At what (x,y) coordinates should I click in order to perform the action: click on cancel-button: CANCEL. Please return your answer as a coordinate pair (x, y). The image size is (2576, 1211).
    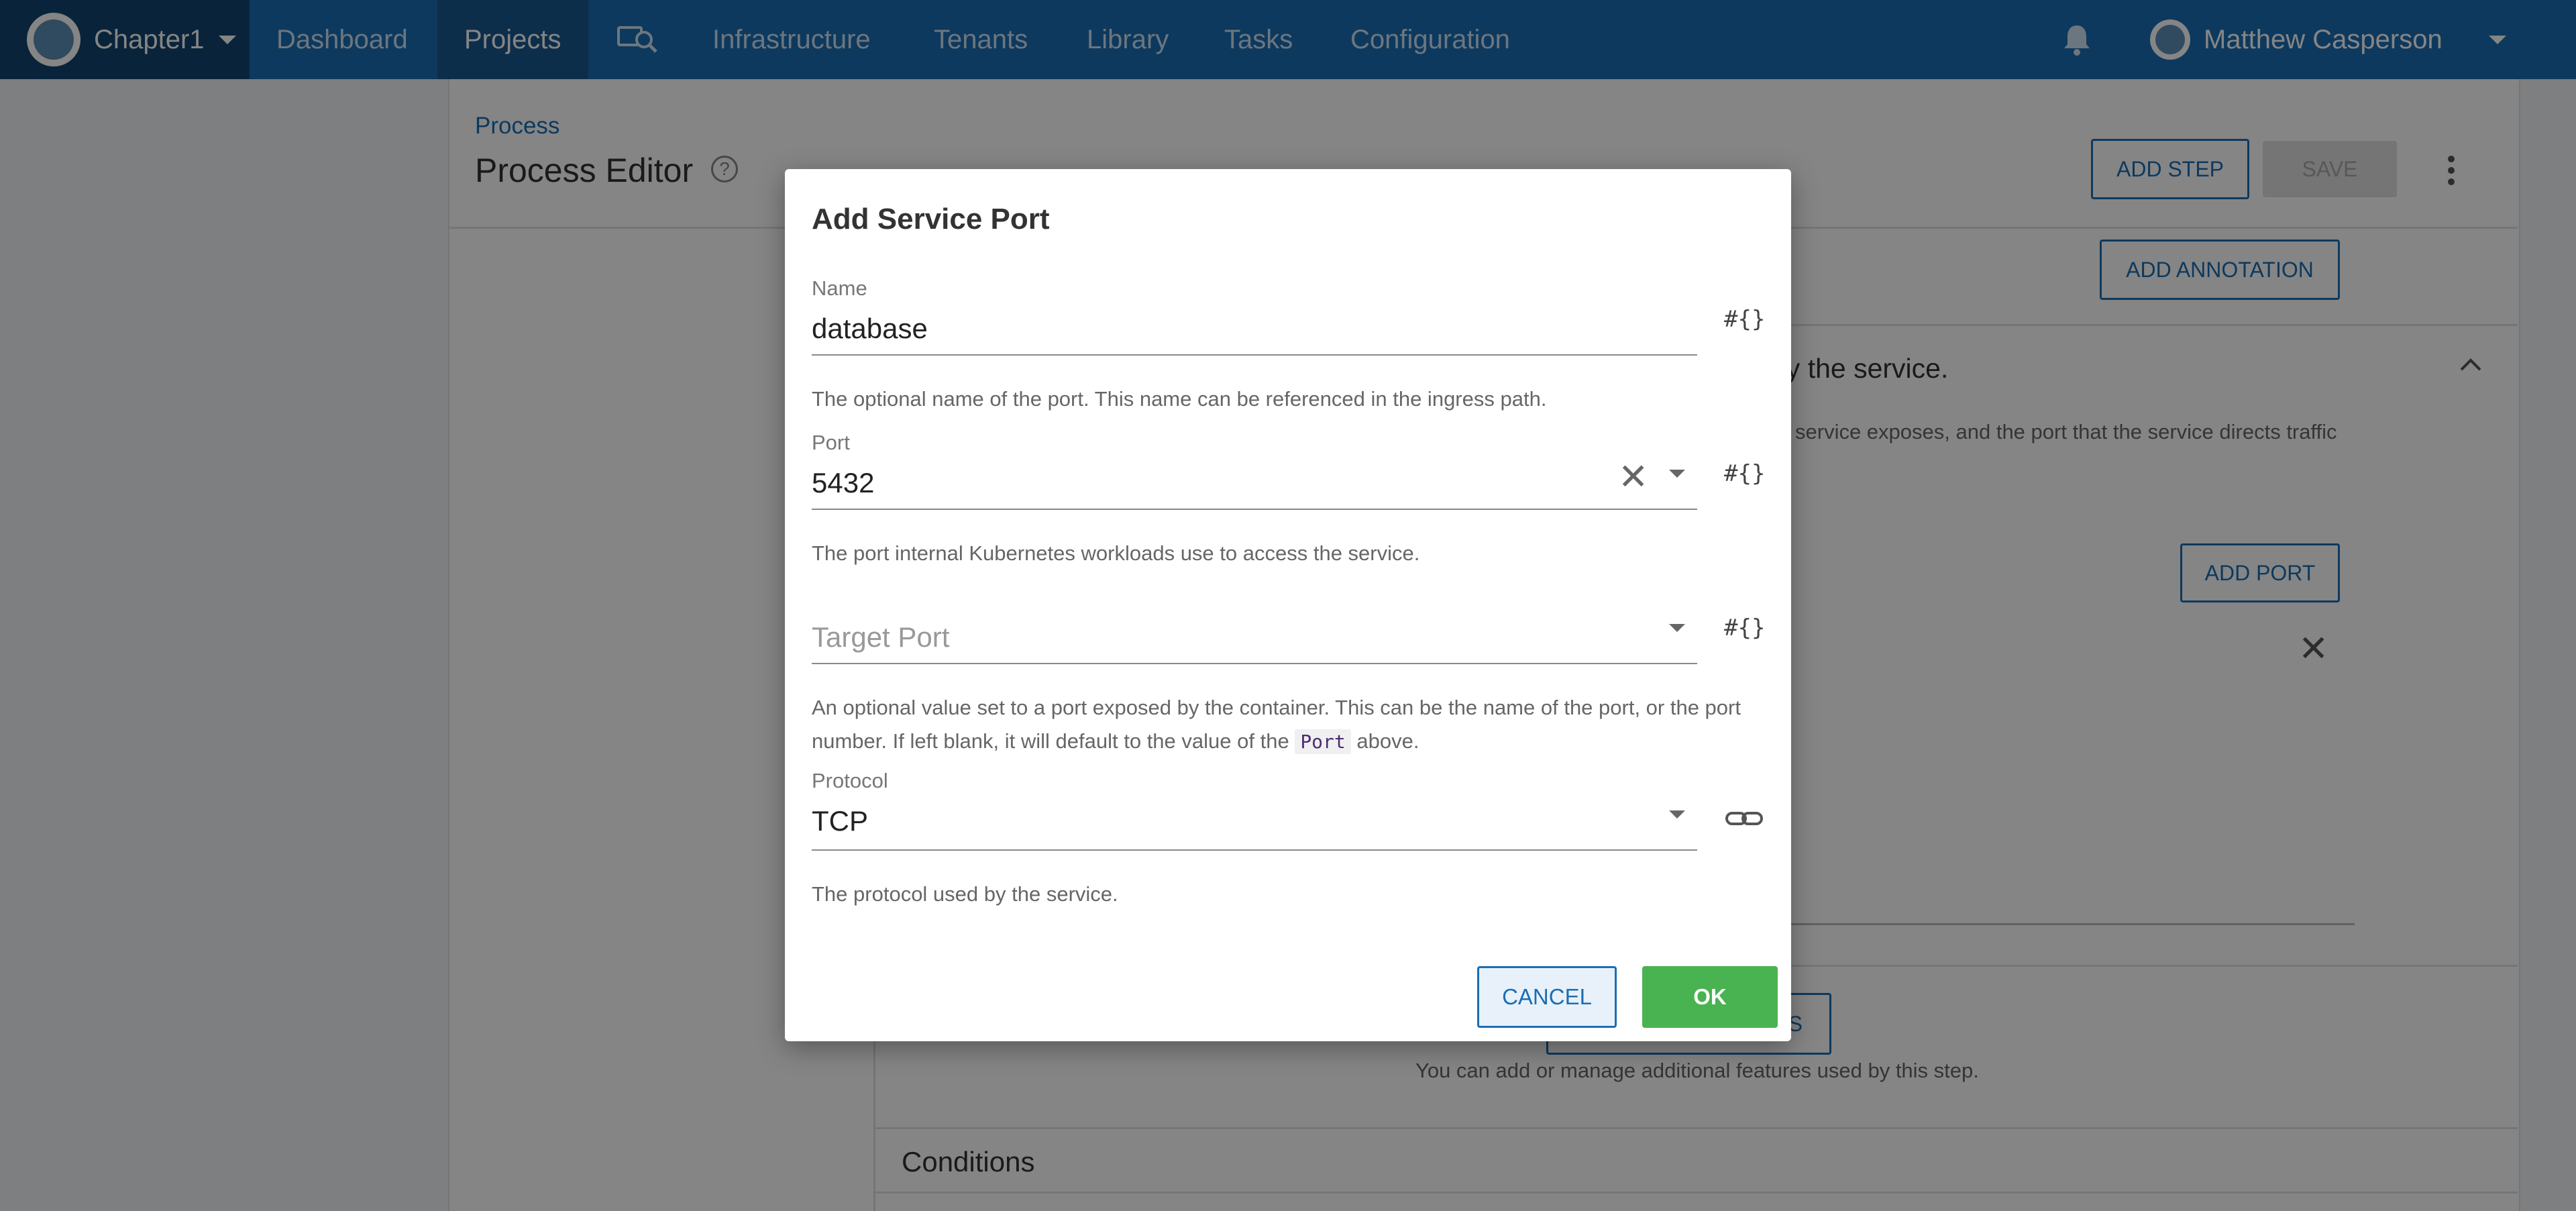
    Looking at the image, I should click on (1547, 997).